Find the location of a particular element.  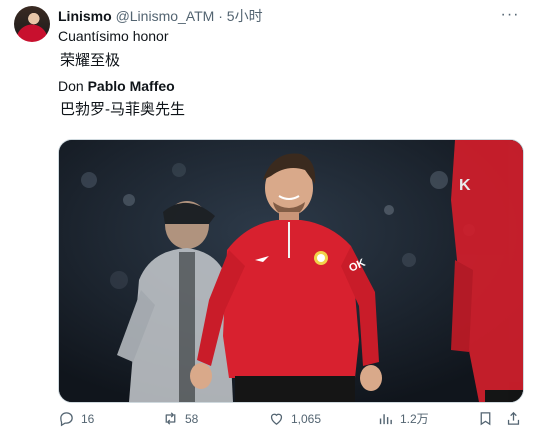

more-icon: ··· is located at coordinates (510, 15).